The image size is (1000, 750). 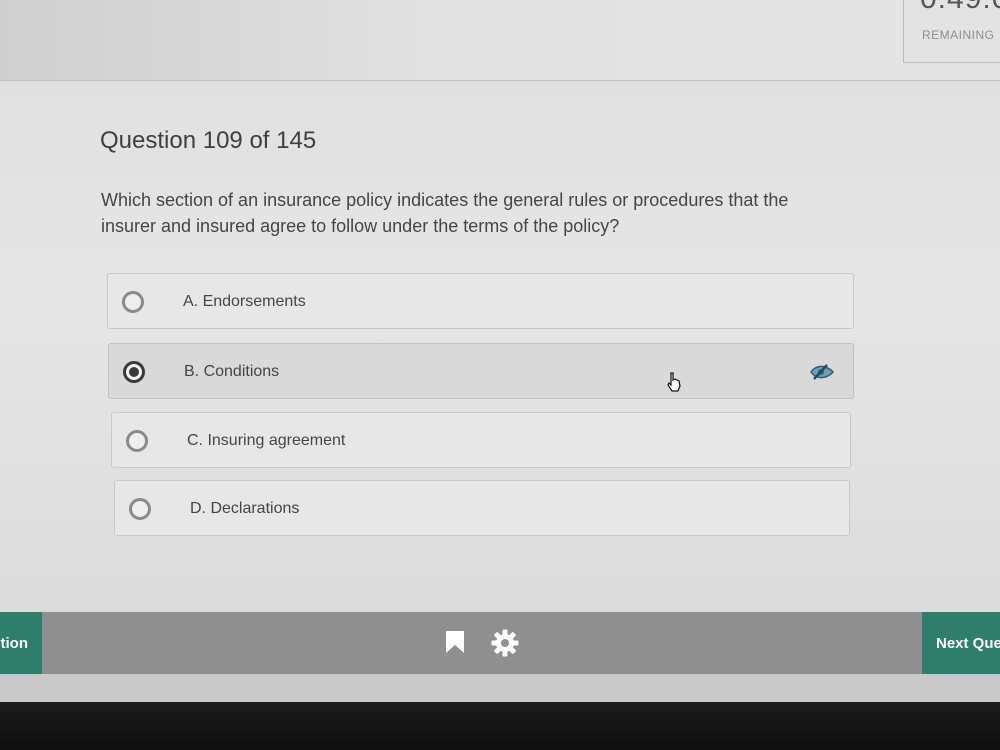 What do you see at coordinates (958, 35) in the screenshot?
I see `timer-label: REMAINING` at bounding box center [958, 35].